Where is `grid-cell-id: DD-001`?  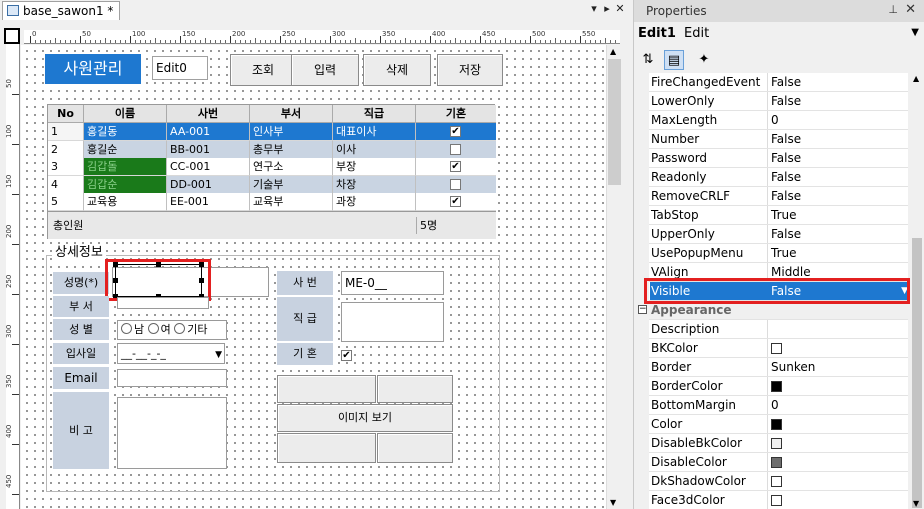
grid-cell-id: DD-001 is located at coordinates (208, 184).